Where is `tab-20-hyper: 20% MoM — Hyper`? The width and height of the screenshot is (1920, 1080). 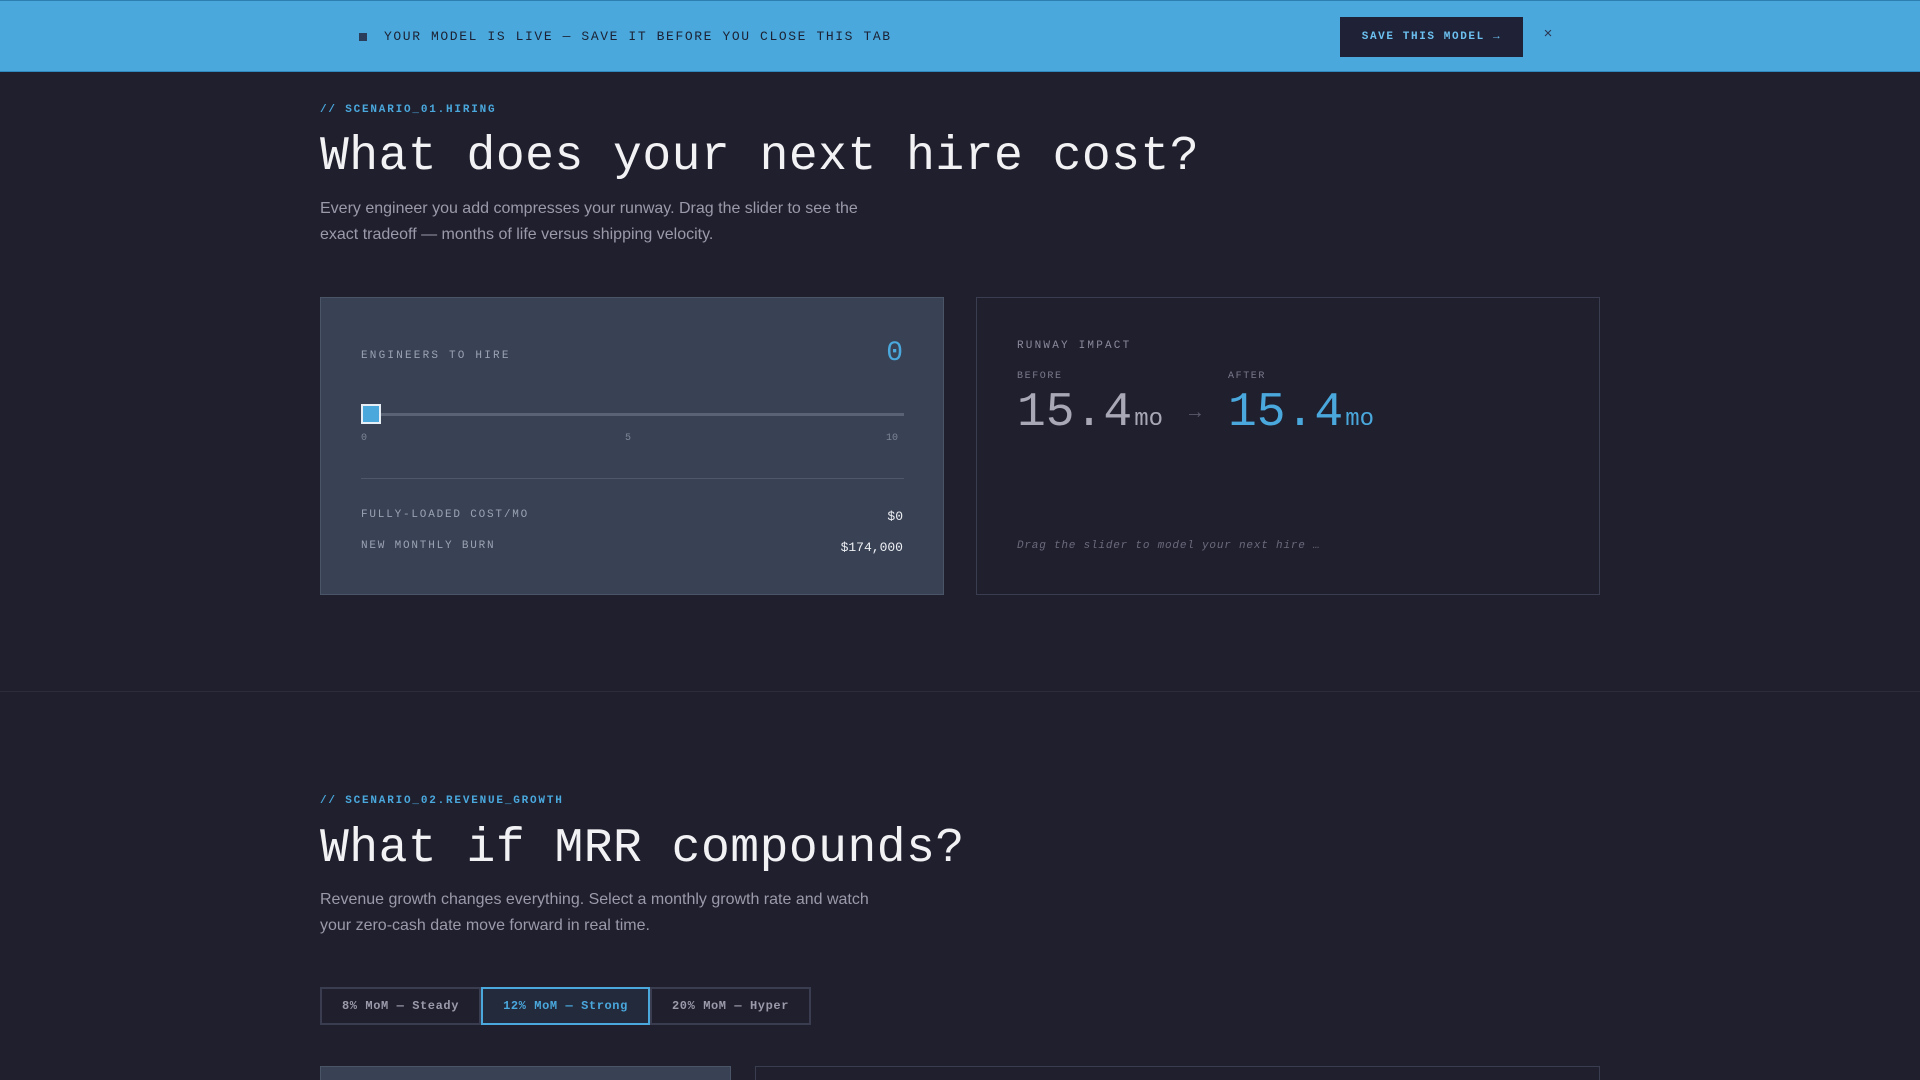
tab-20-hyper: 20% MoM — Hyper is located at coordinates (730, 1006).